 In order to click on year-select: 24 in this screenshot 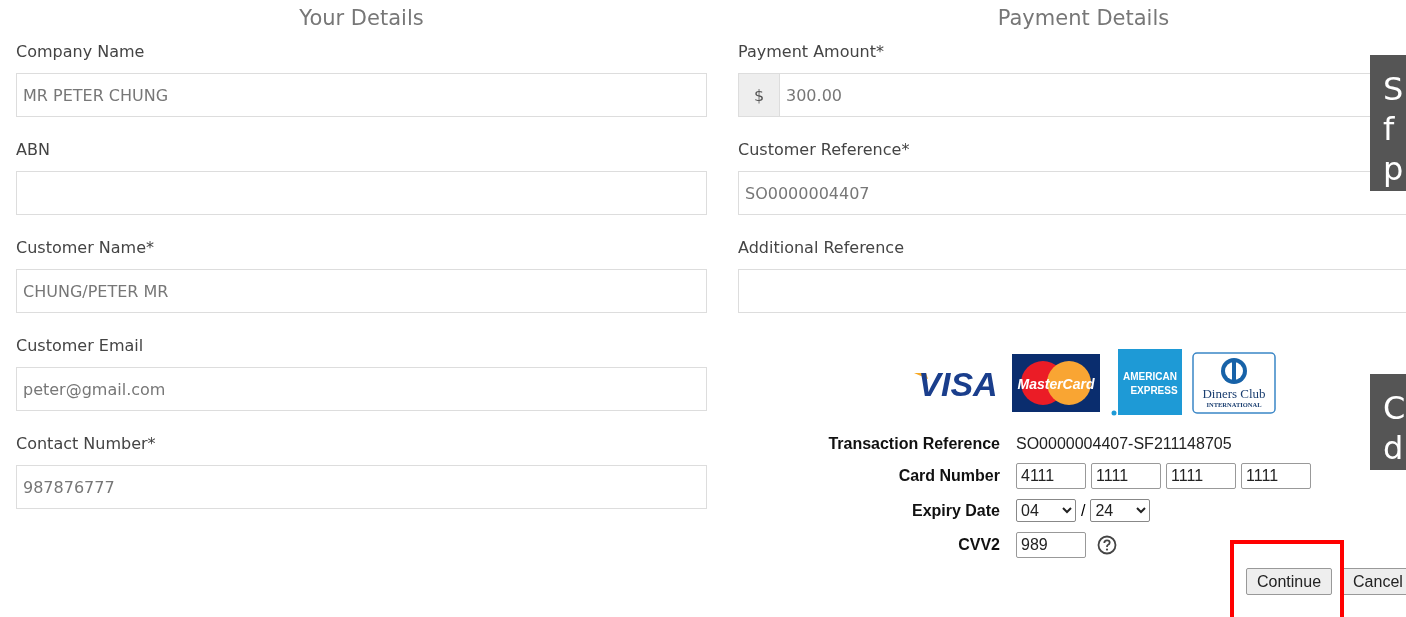, I will do `click(1120, 510)`.